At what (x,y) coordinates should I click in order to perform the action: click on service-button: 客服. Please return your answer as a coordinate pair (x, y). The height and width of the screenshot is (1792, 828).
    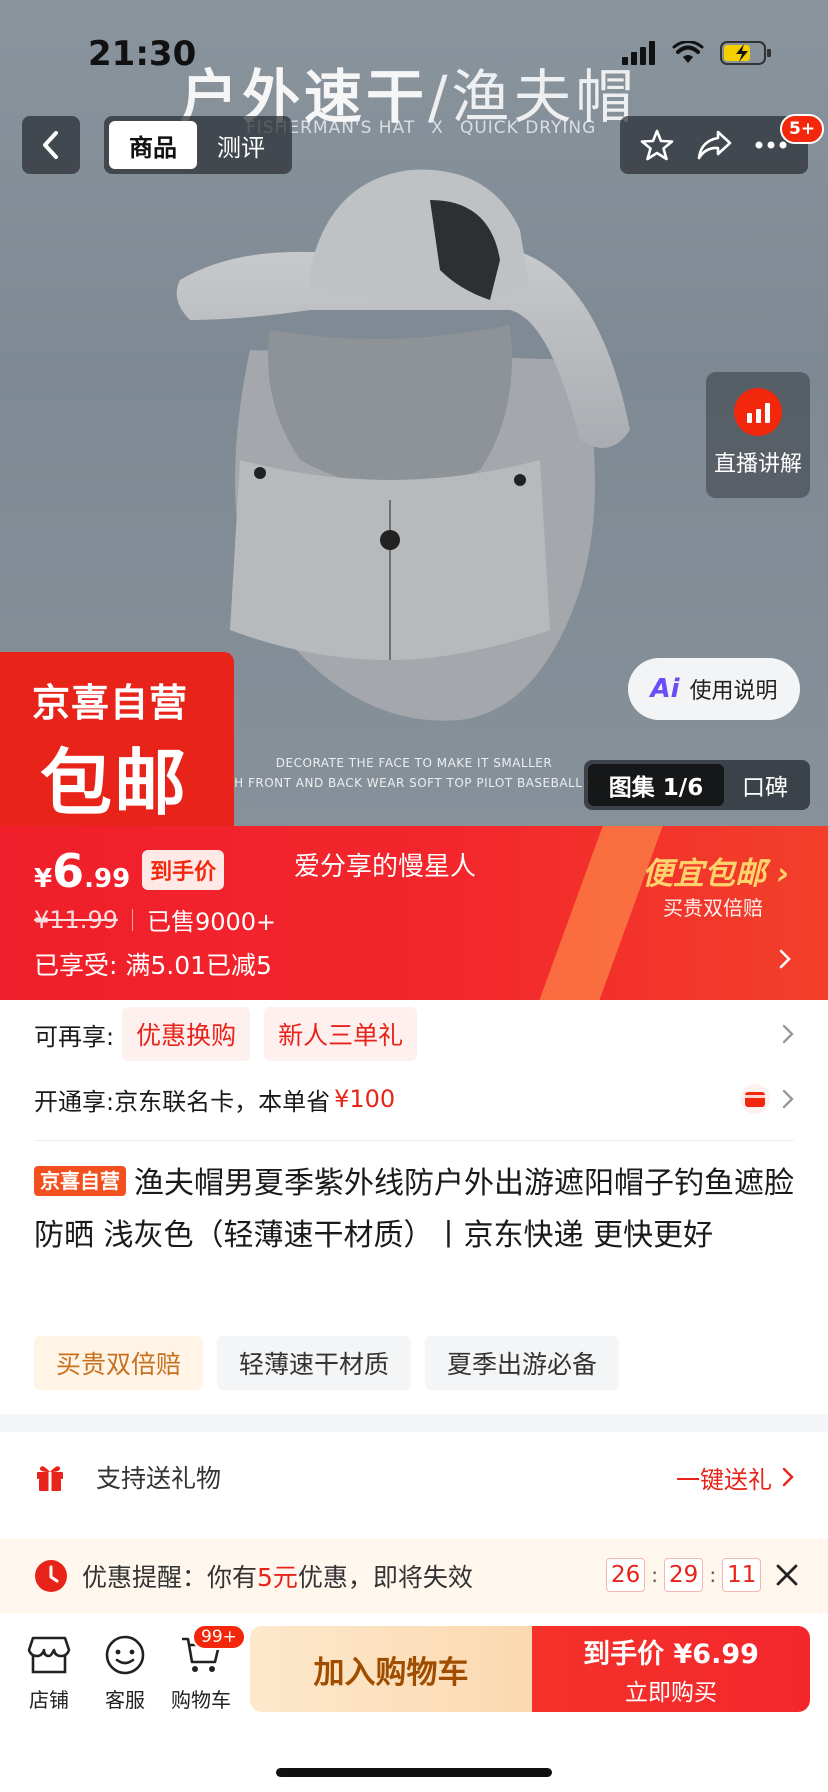
    Looking at the image, I should click on (125, 1673).